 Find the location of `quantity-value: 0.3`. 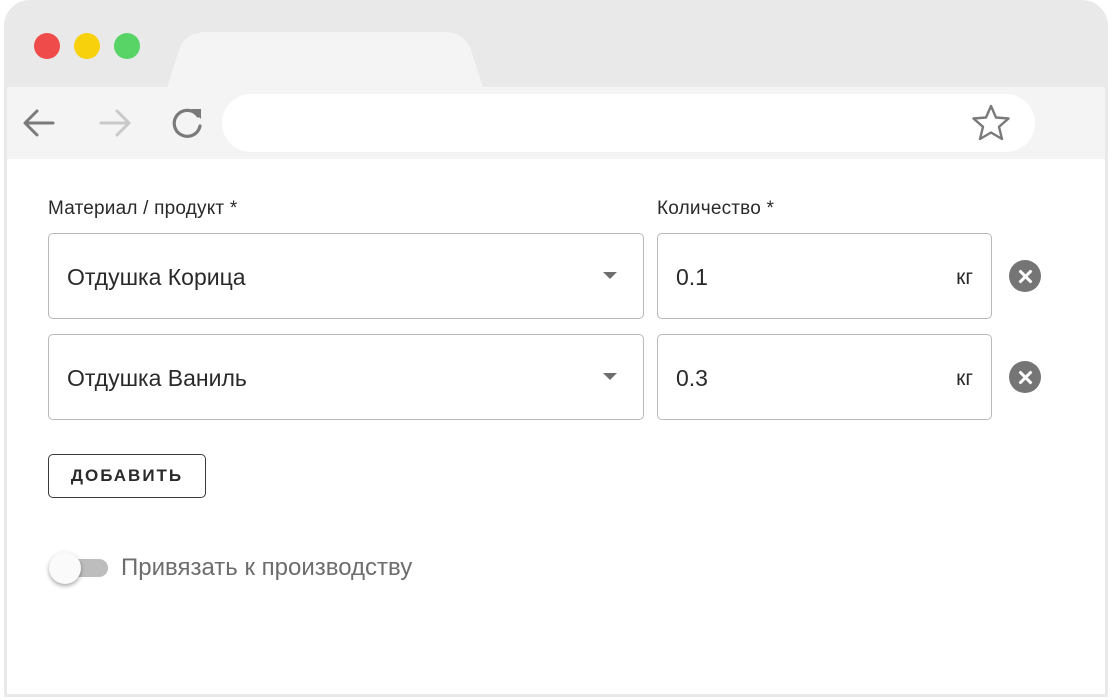

quantity-value: 0.3 is located at coordinates (692, 378).